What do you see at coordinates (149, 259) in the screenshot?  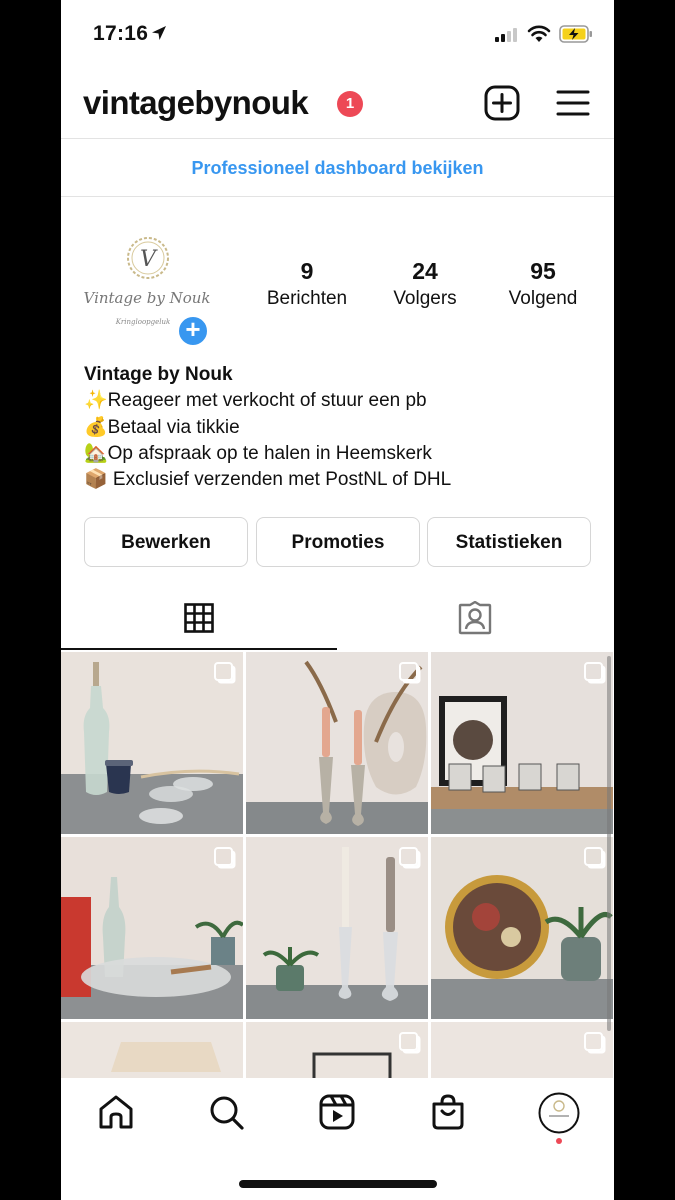 I see `avatar-logo-letter: V` at bounding box center [149, 259].